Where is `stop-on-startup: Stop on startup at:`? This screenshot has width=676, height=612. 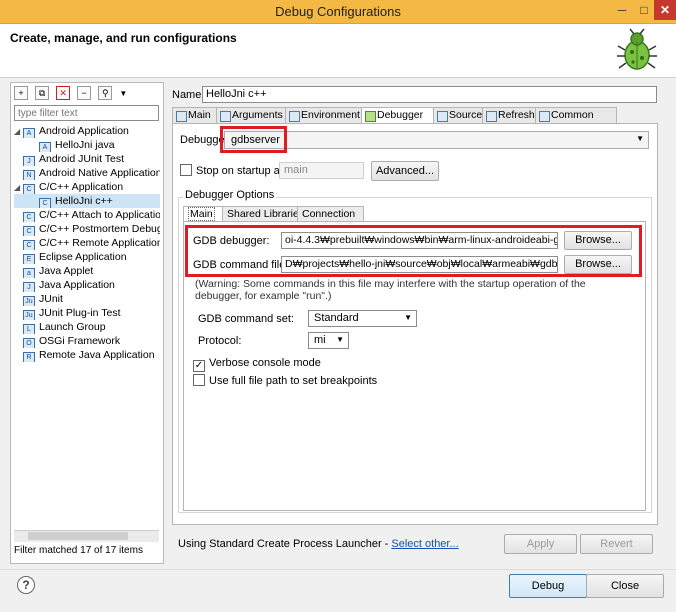 stop-on-startup: Stop on startup at: is located at coordinates (233, 170).